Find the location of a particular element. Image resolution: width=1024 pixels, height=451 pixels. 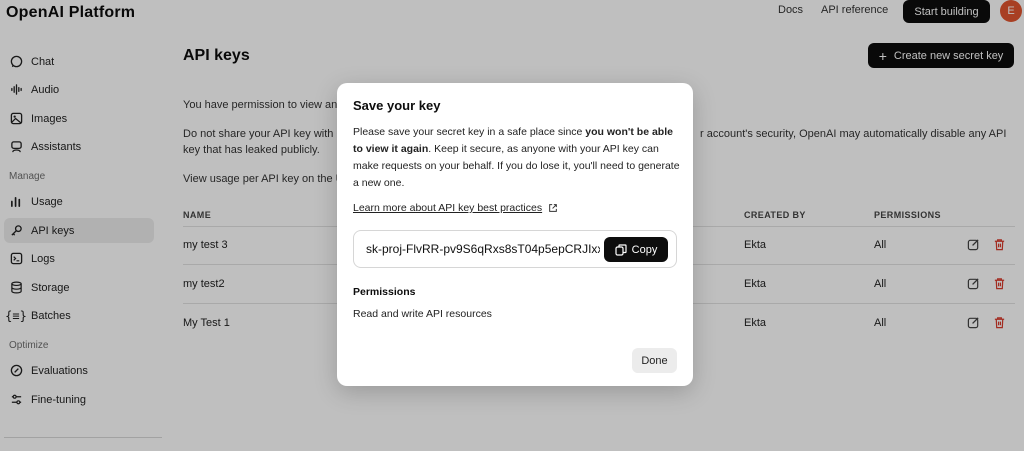

copy-label: Copy is located at coordinates (644, 249).